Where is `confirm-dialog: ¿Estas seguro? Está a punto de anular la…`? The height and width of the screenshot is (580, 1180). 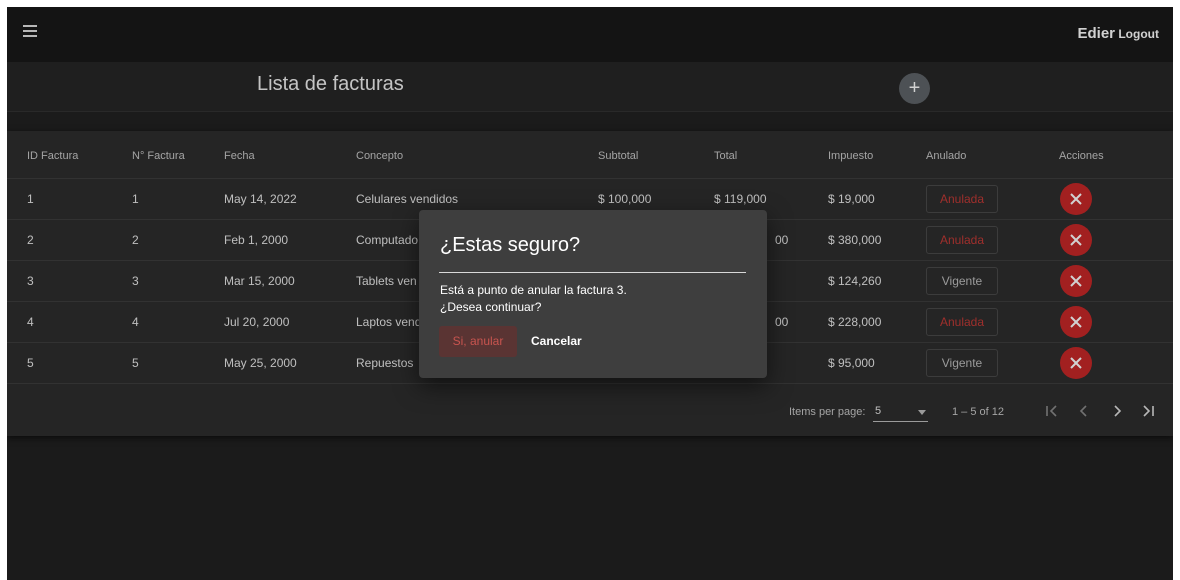
confirm-dialog: ¿Estas seguro? Está a punto de anular la… is located at coordinates (593, 294).